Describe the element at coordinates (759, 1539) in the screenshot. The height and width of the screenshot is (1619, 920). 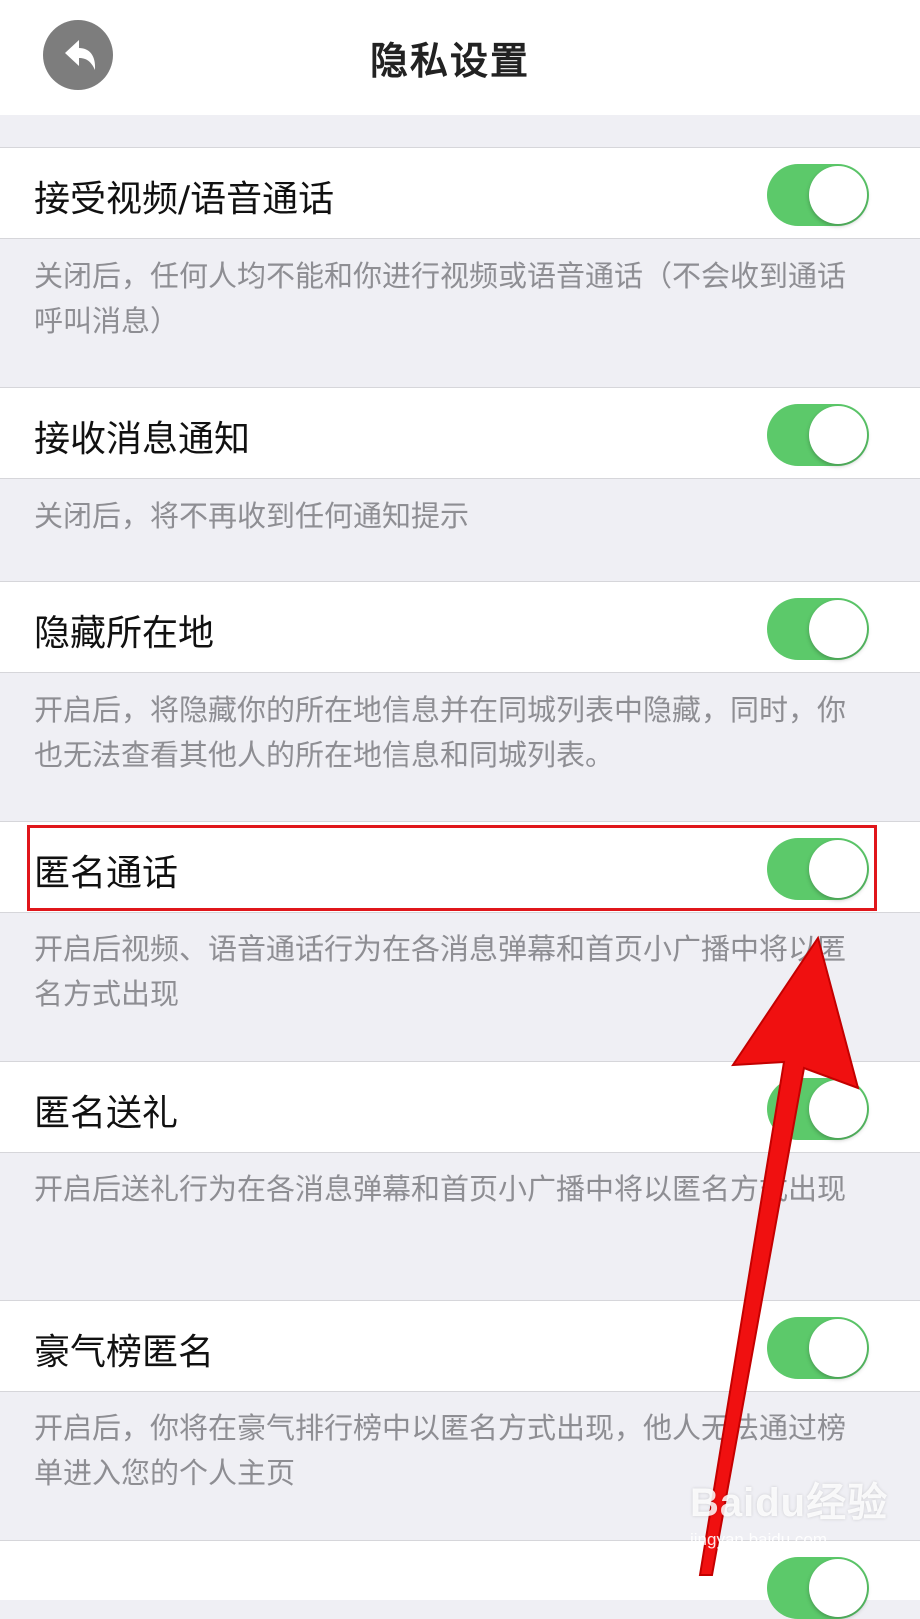
I see `watermark-url: jingyan.baidu.com` at that location.